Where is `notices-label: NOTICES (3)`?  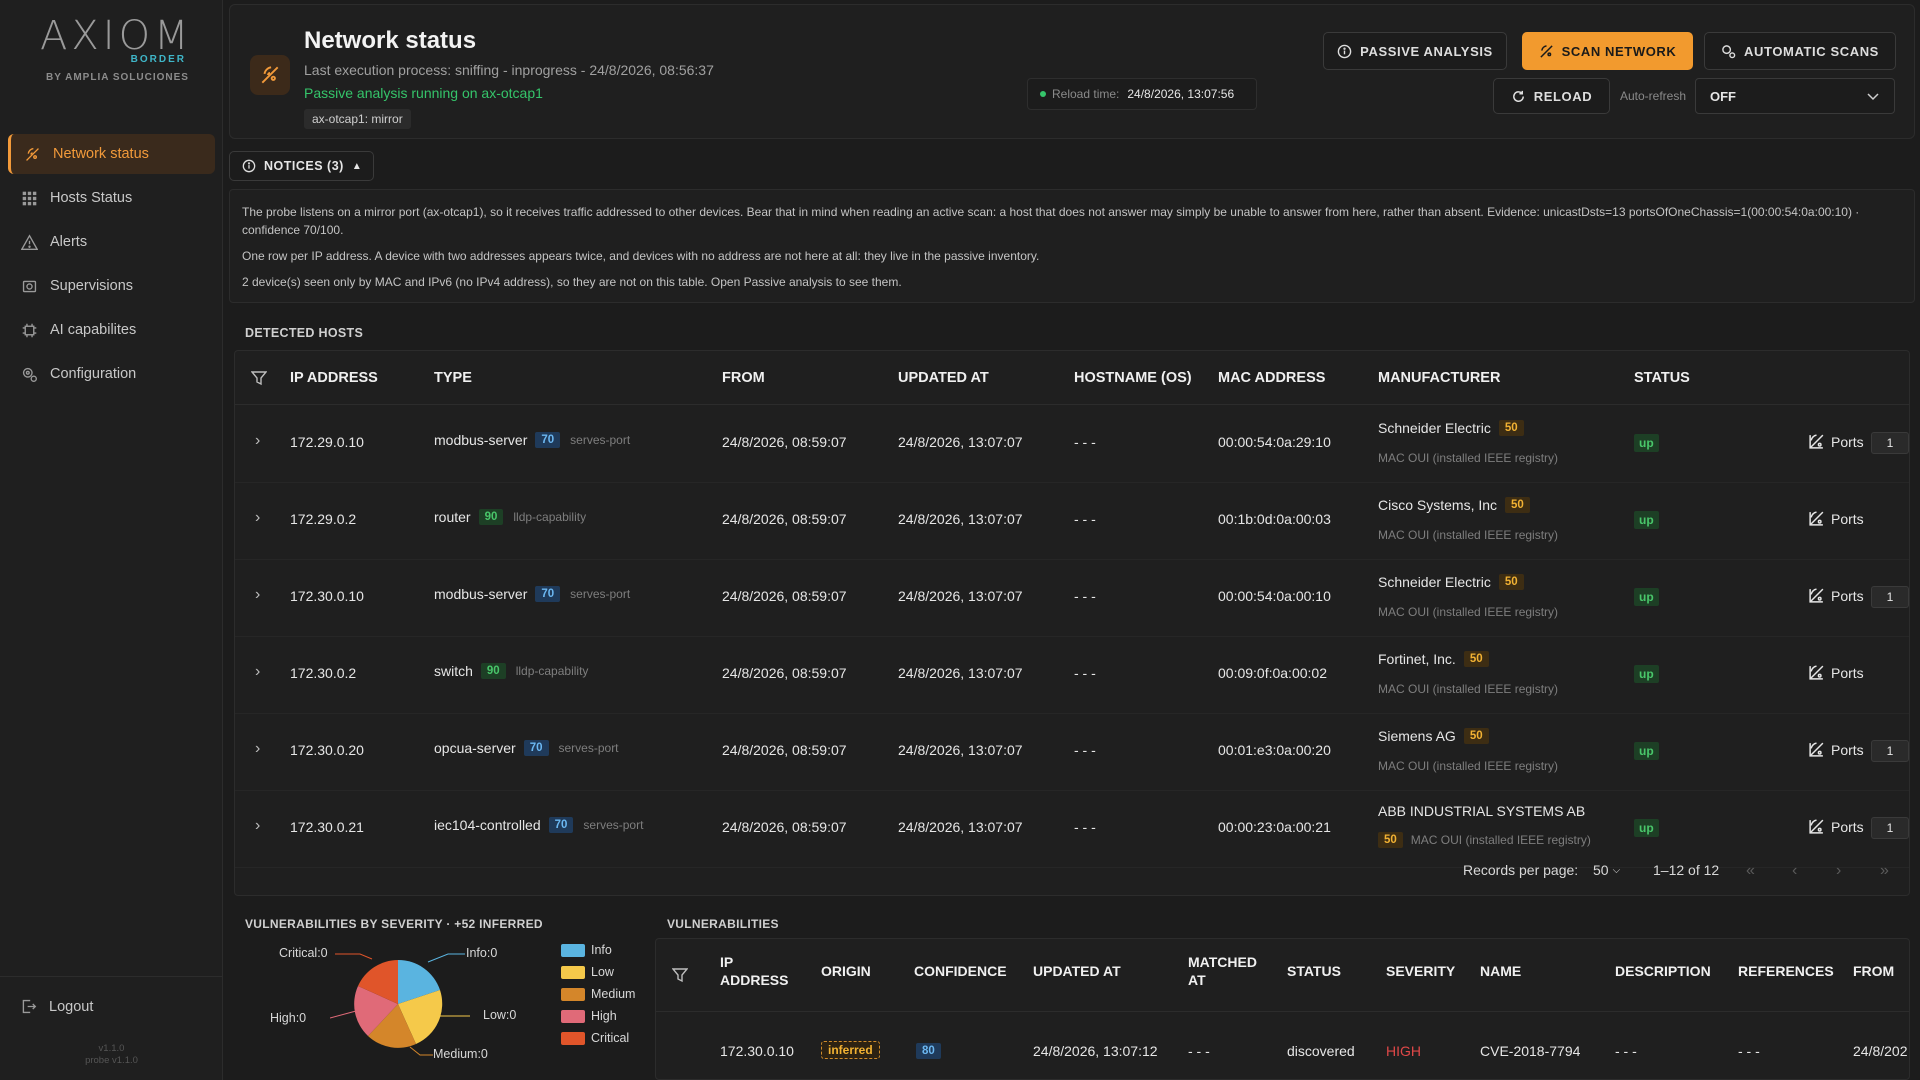
notices-label: NOTICES (3) is located at coordinates (304, 166).